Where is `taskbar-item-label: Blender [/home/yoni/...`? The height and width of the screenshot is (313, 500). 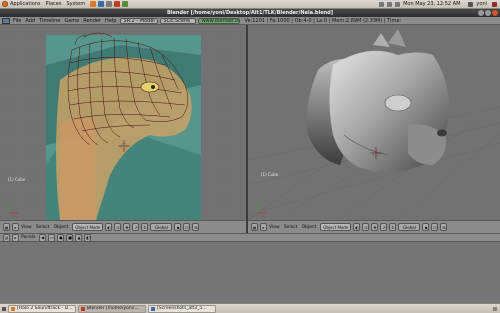
taskbar-item-label: Blender [/home/yoni/... is located at coordinates (113, 308).